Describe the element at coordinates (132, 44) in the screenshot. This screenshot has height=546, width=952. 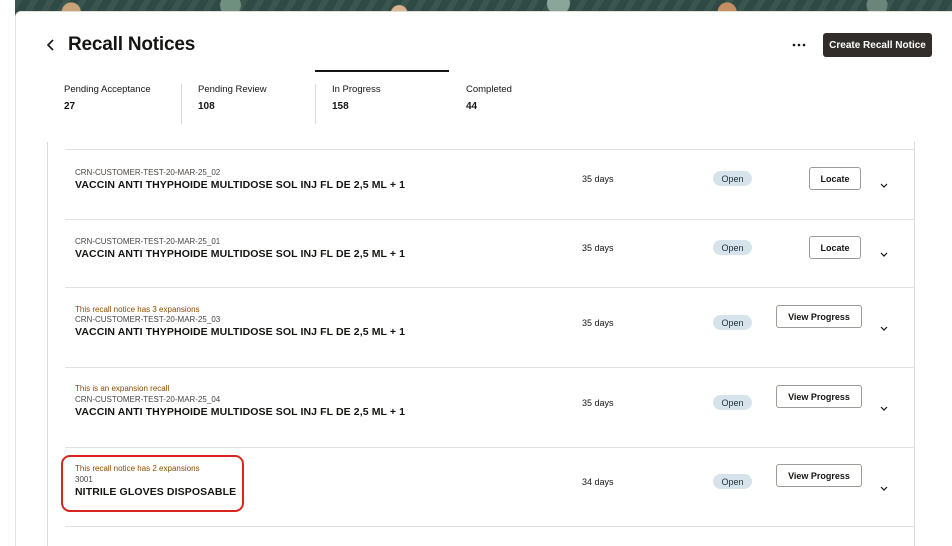
I see `page-title: Recall Notices` at that location.